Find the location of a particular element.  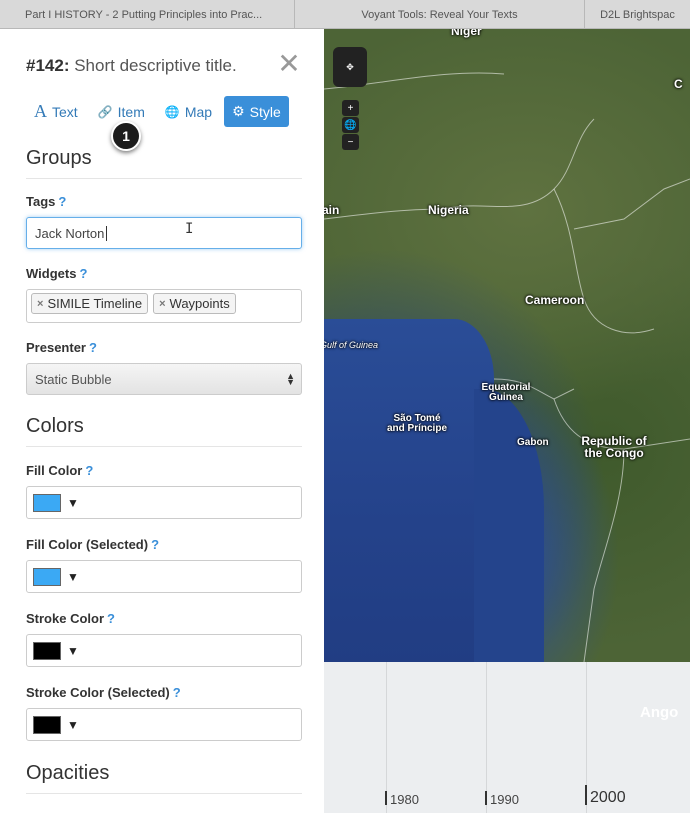

map-label-niger: Niger is located at coordinates (466, 33).